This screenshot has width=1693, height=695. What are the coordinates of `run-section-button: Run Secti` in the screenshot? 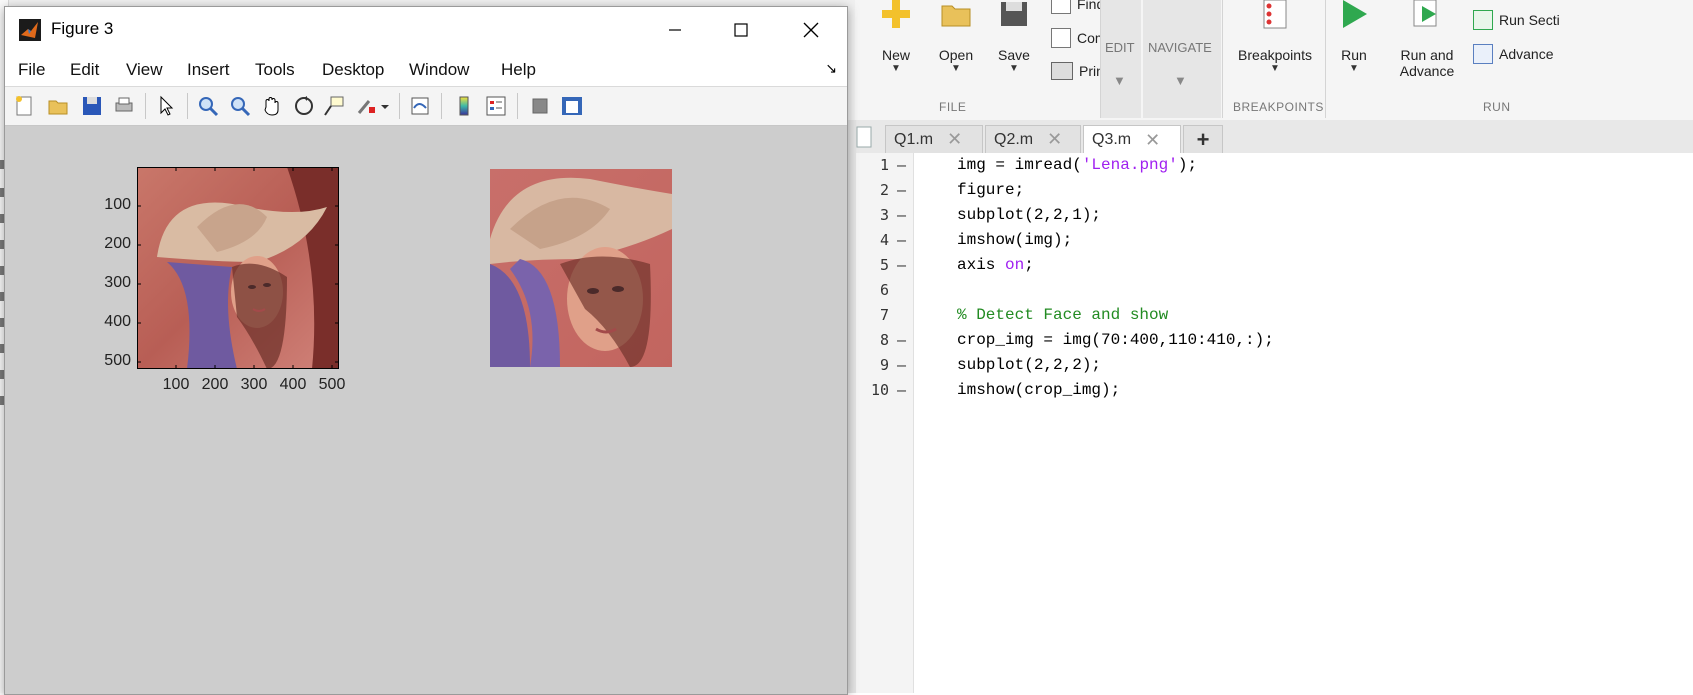 It's located at (1516, 20).